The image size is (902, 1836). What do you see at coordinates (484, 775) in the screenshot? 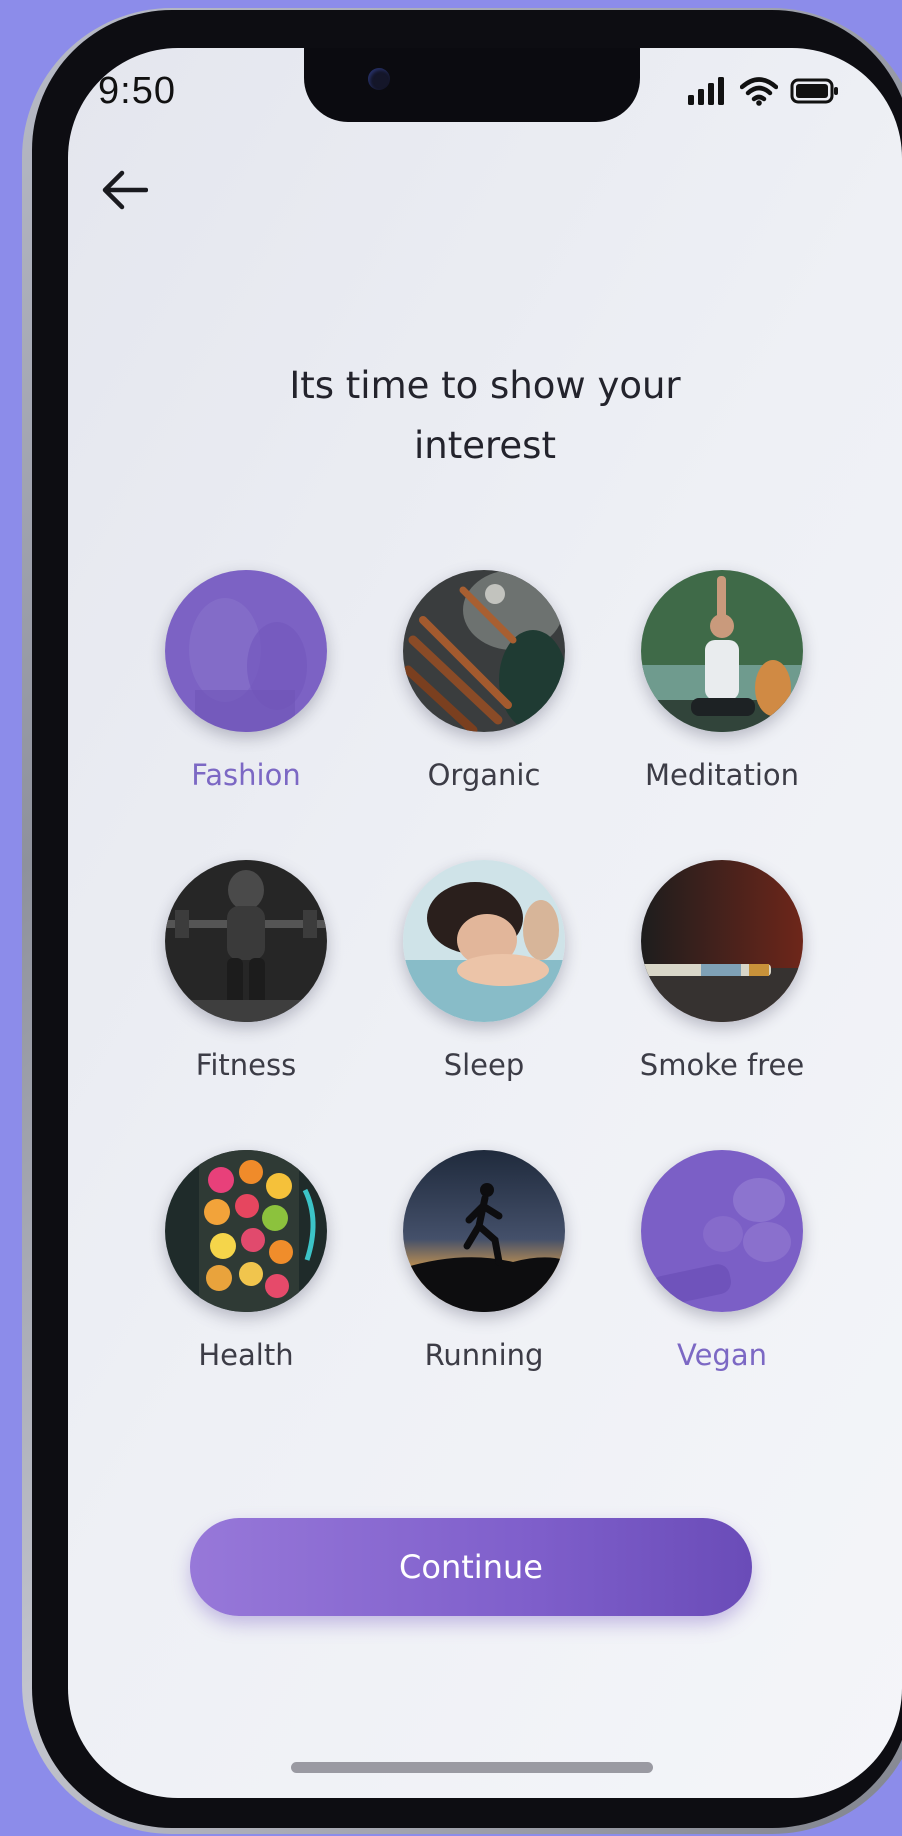
I see `interest-label: Organic` at bounding box center [484, 775].